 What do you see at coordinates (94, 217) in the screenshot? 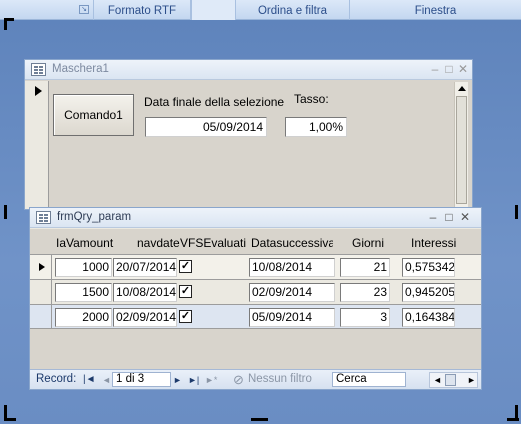
I see `frmqry-title: frmQry_param` at bounding box center [94, 217].